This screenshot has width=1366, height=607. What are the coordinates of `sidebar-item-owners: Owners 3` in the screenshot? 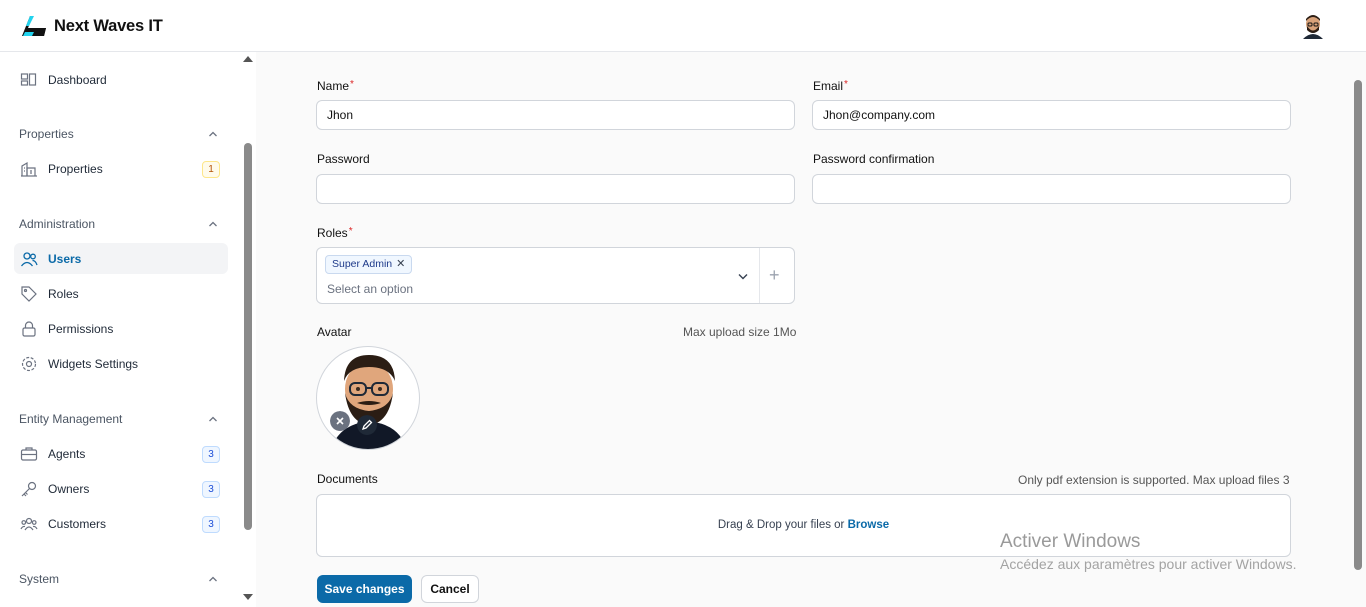 It's located at (121, 488).